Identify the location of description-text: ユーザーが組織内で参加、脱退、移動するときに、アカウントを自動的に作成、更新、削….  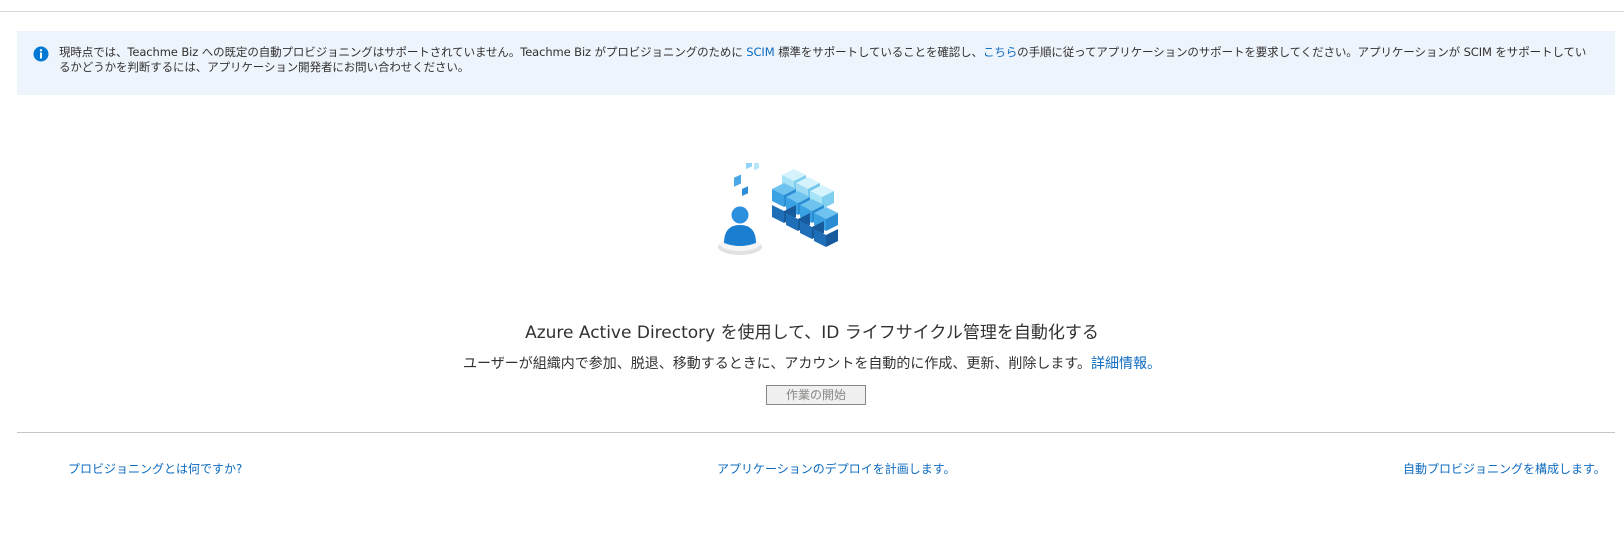
(777, 364).